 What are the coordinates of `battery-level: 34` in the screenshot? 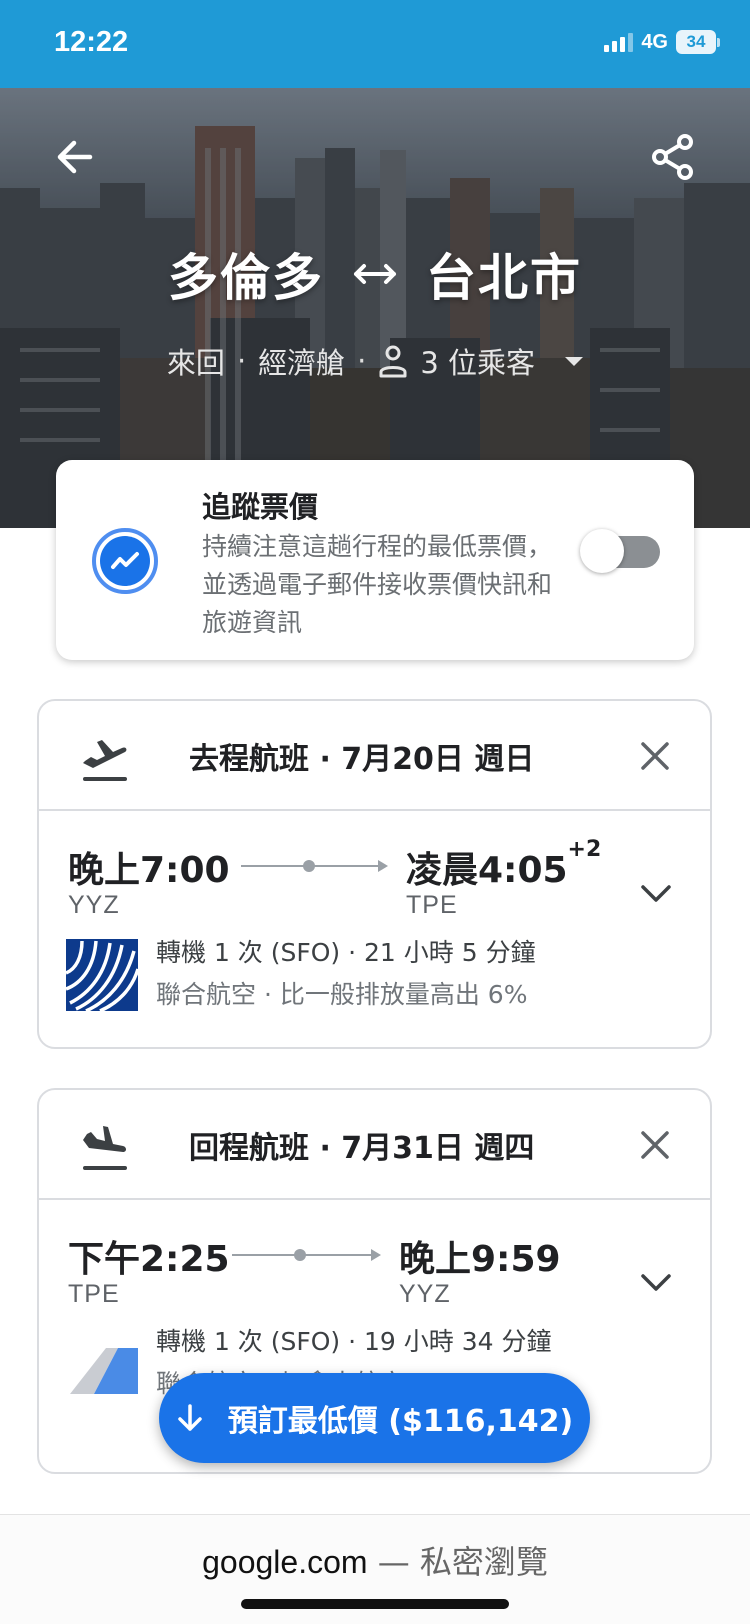 It's located at (696, 42).